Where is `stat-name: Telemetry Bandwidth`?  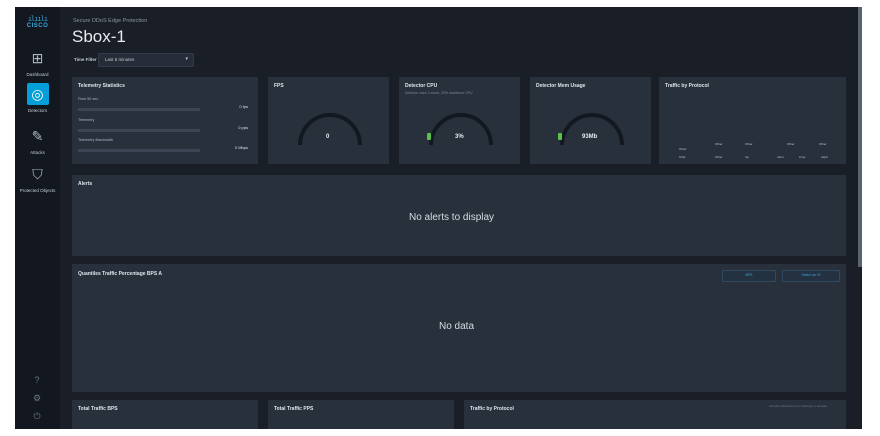 stat-name: Telemetry Bandwidth is located at coordinates (96, 140).